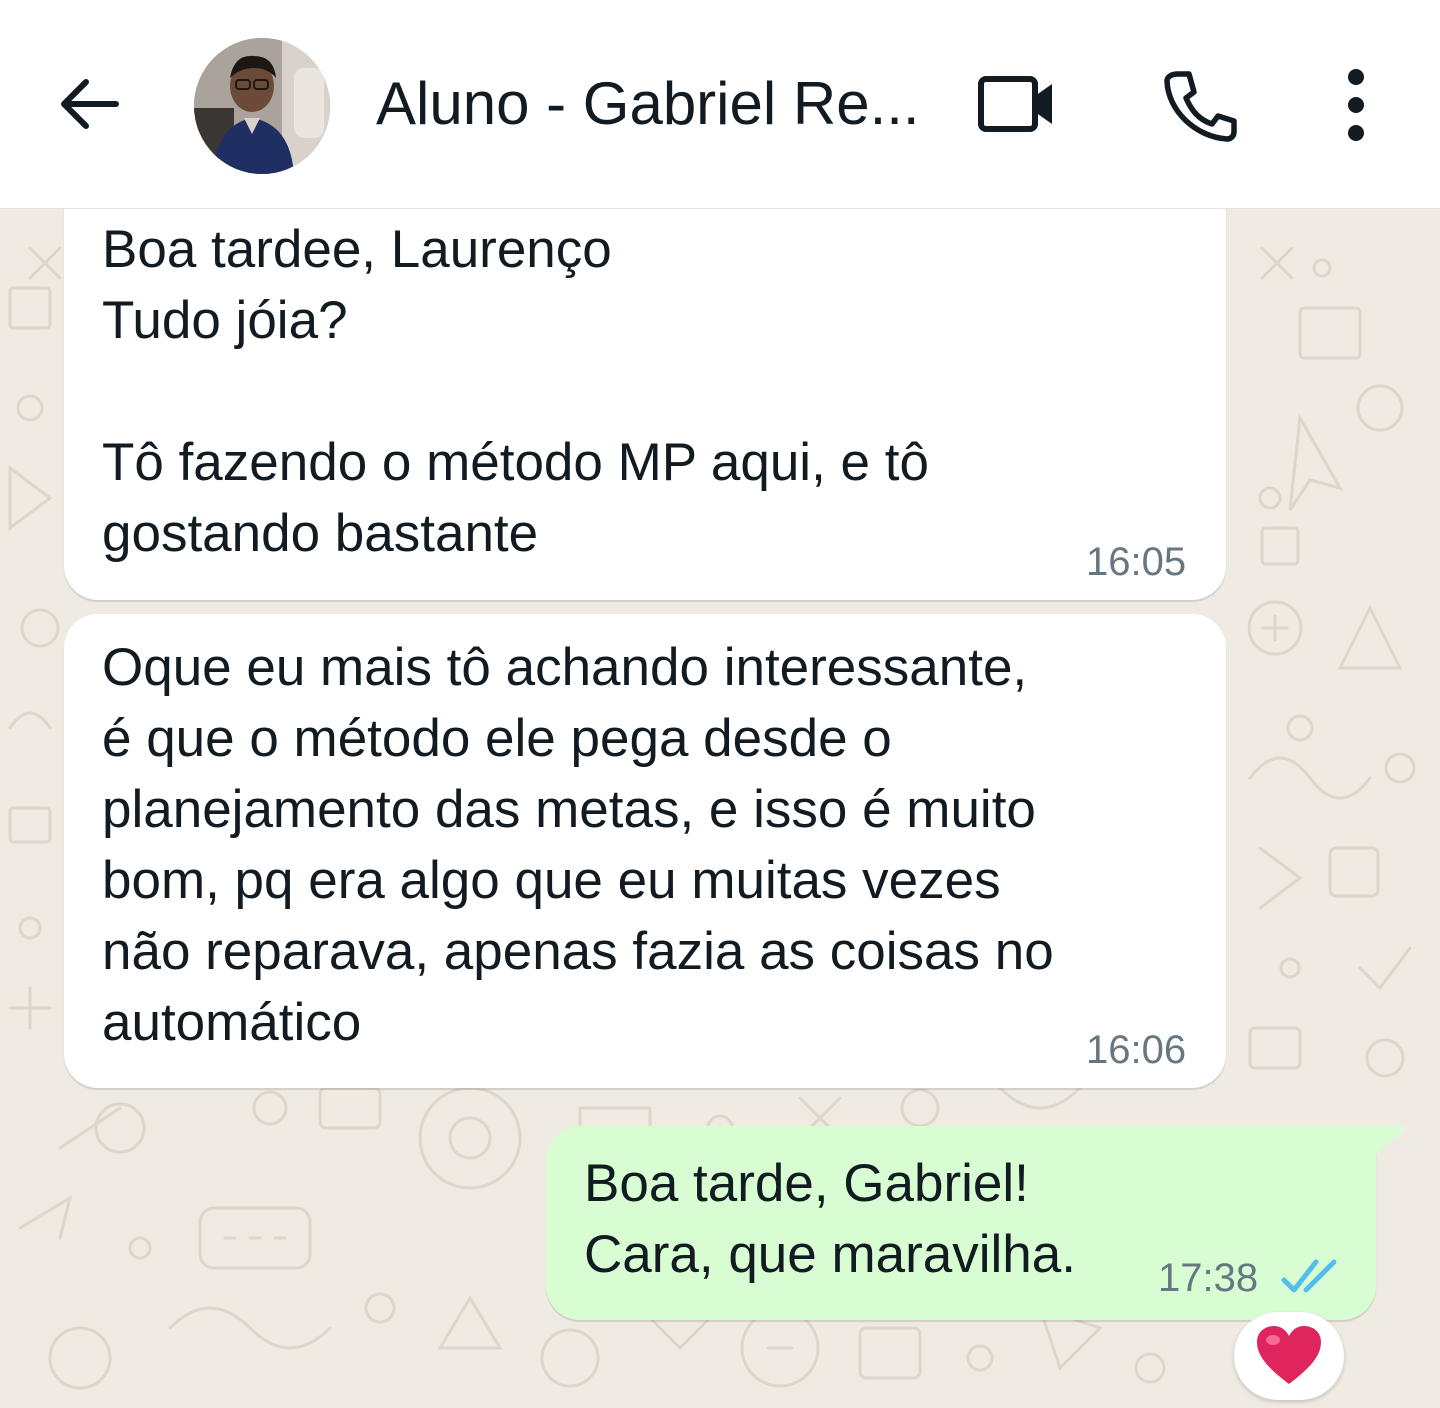  What do you see at coordinates (1309, 1276) in the screenshot?
I see `double-check-icon` at bounding box center [1309, 1276].